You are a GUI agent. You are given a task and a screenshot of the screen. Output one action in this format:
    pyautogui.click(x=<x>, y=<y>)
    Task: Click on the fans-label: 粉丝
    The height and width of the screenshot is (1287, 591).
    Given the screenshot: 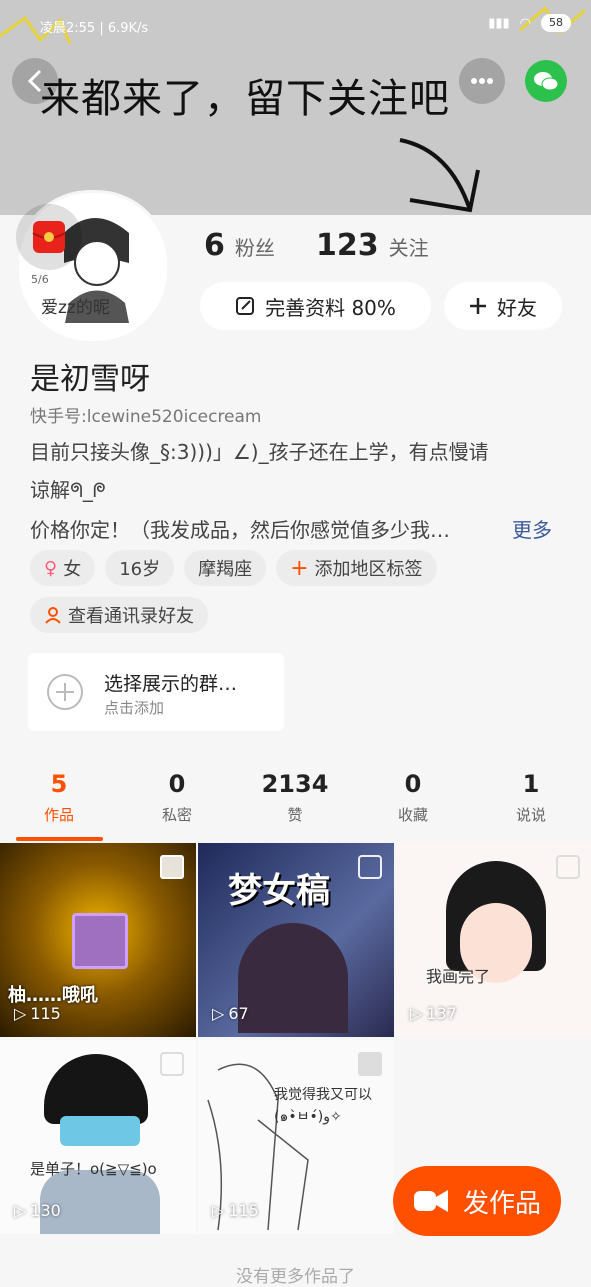 What is the action you would take?
    pyautogui.click(x=254, y=248)
    